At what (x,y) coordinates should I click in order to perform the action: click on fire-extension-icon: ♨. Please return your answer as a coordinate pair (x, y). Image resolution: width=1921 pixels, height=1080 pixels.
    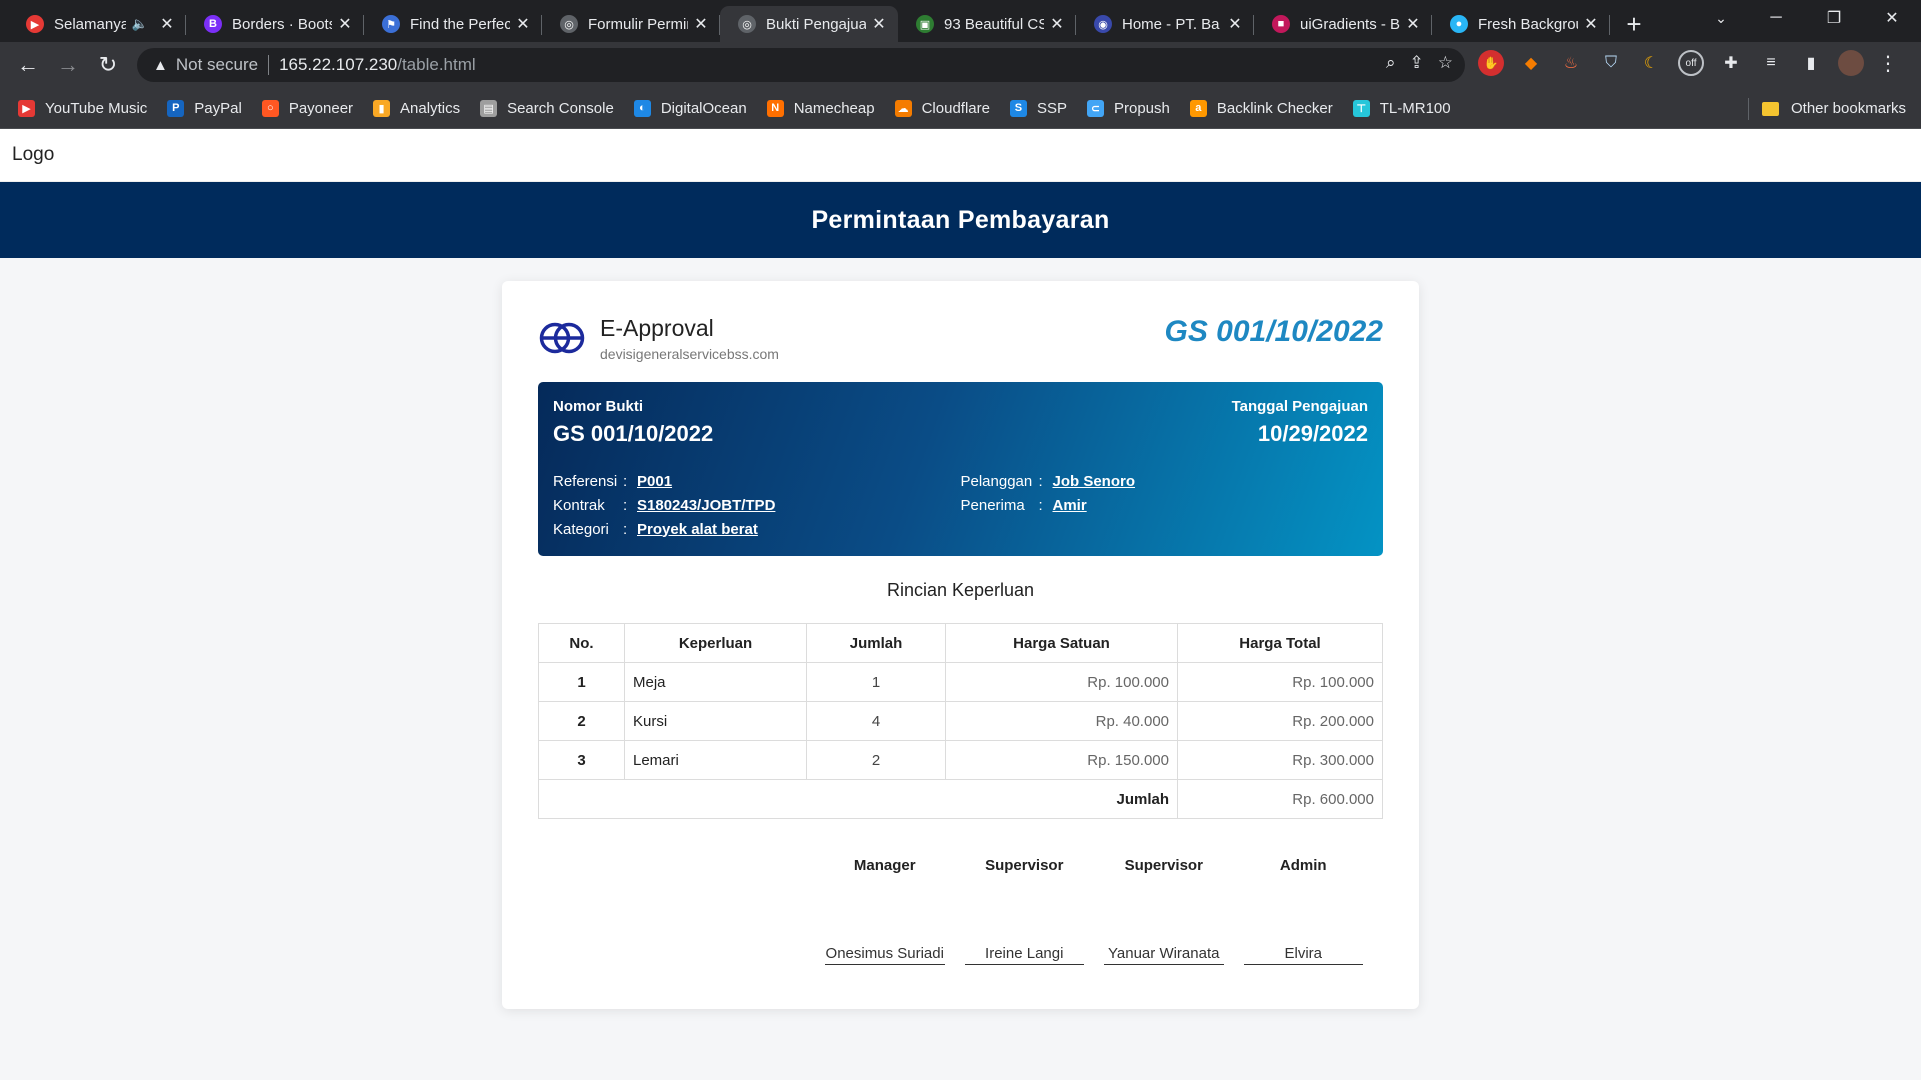
    Looking at the image, I should click on (1571, 63).